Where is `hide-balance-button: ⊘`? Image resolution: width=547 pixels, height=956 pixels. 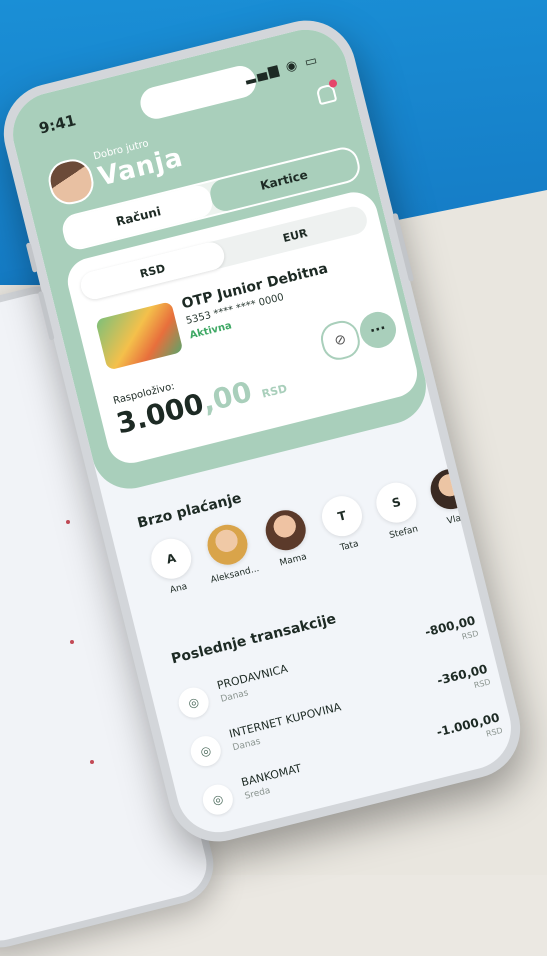 hide-balance-button: ⊘ is located at coordinates (340, 340).